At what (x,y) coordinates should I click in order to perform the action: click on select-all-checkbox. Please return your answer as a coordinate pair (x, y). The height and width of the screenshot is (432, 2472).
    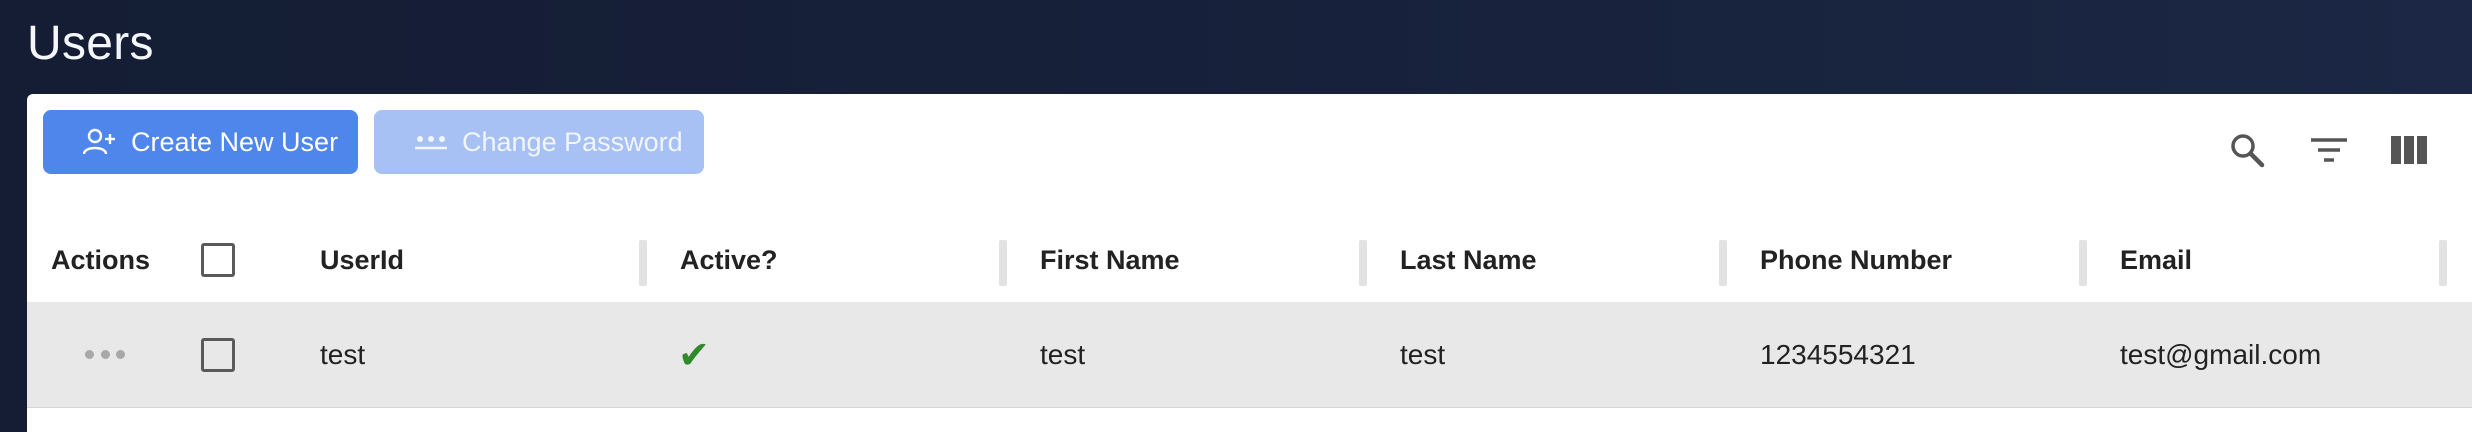
    Looking at the image, I should click on (218, 260).